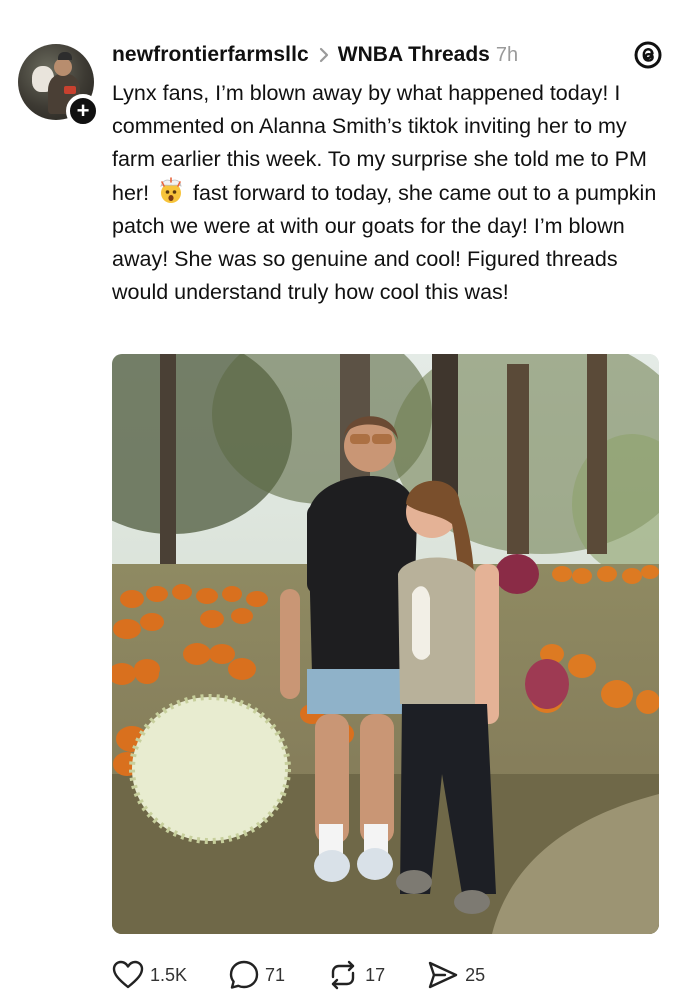 The height and width of the screenshot is (1000, 679). I want to click on heart-icon, so click(128, 974).